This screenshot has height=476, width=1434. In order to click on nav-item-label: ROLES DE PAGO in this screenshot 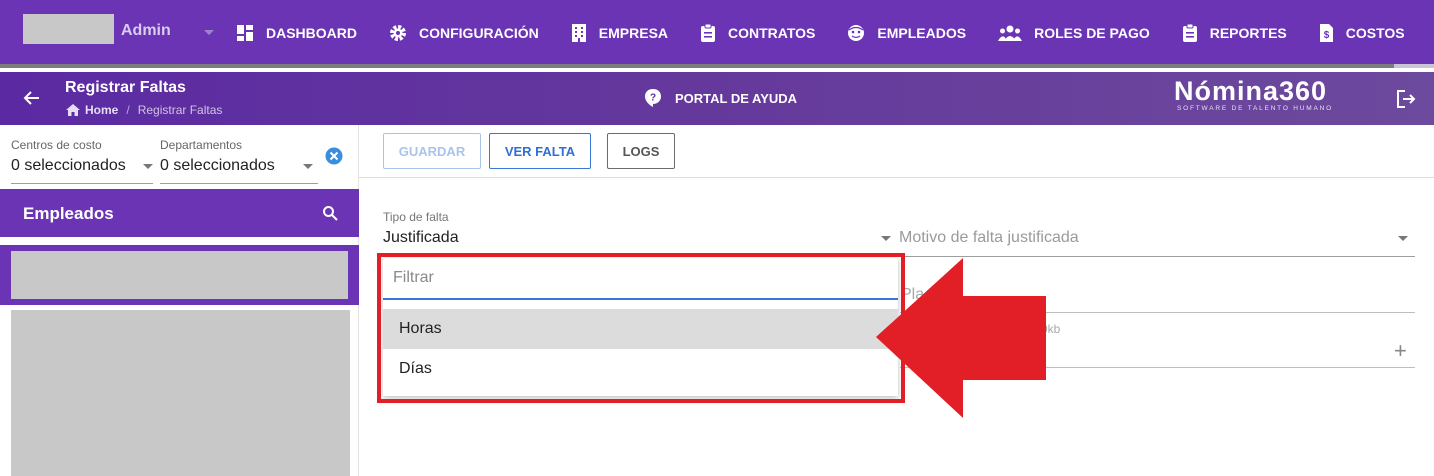, I will do `click(1092, 33)`.